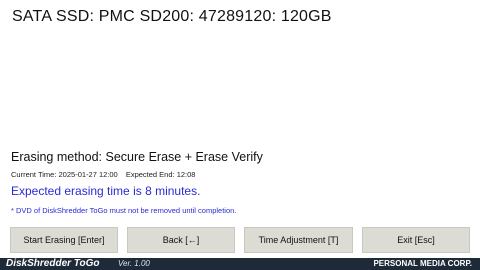 The image size is (480, 270). Describe the element at coordinates (160, 174) in the screenshot. I see `expected-end: Expected End: 12:08` at that location.